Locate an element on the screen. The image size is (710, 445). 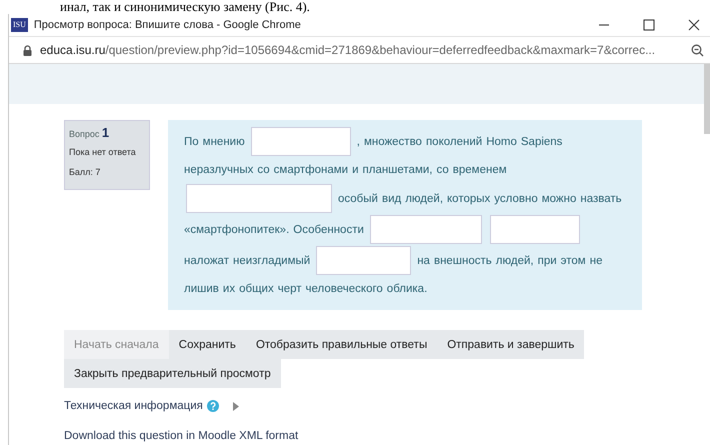
question-text: Sapiens is located at coordinates (541, 142).